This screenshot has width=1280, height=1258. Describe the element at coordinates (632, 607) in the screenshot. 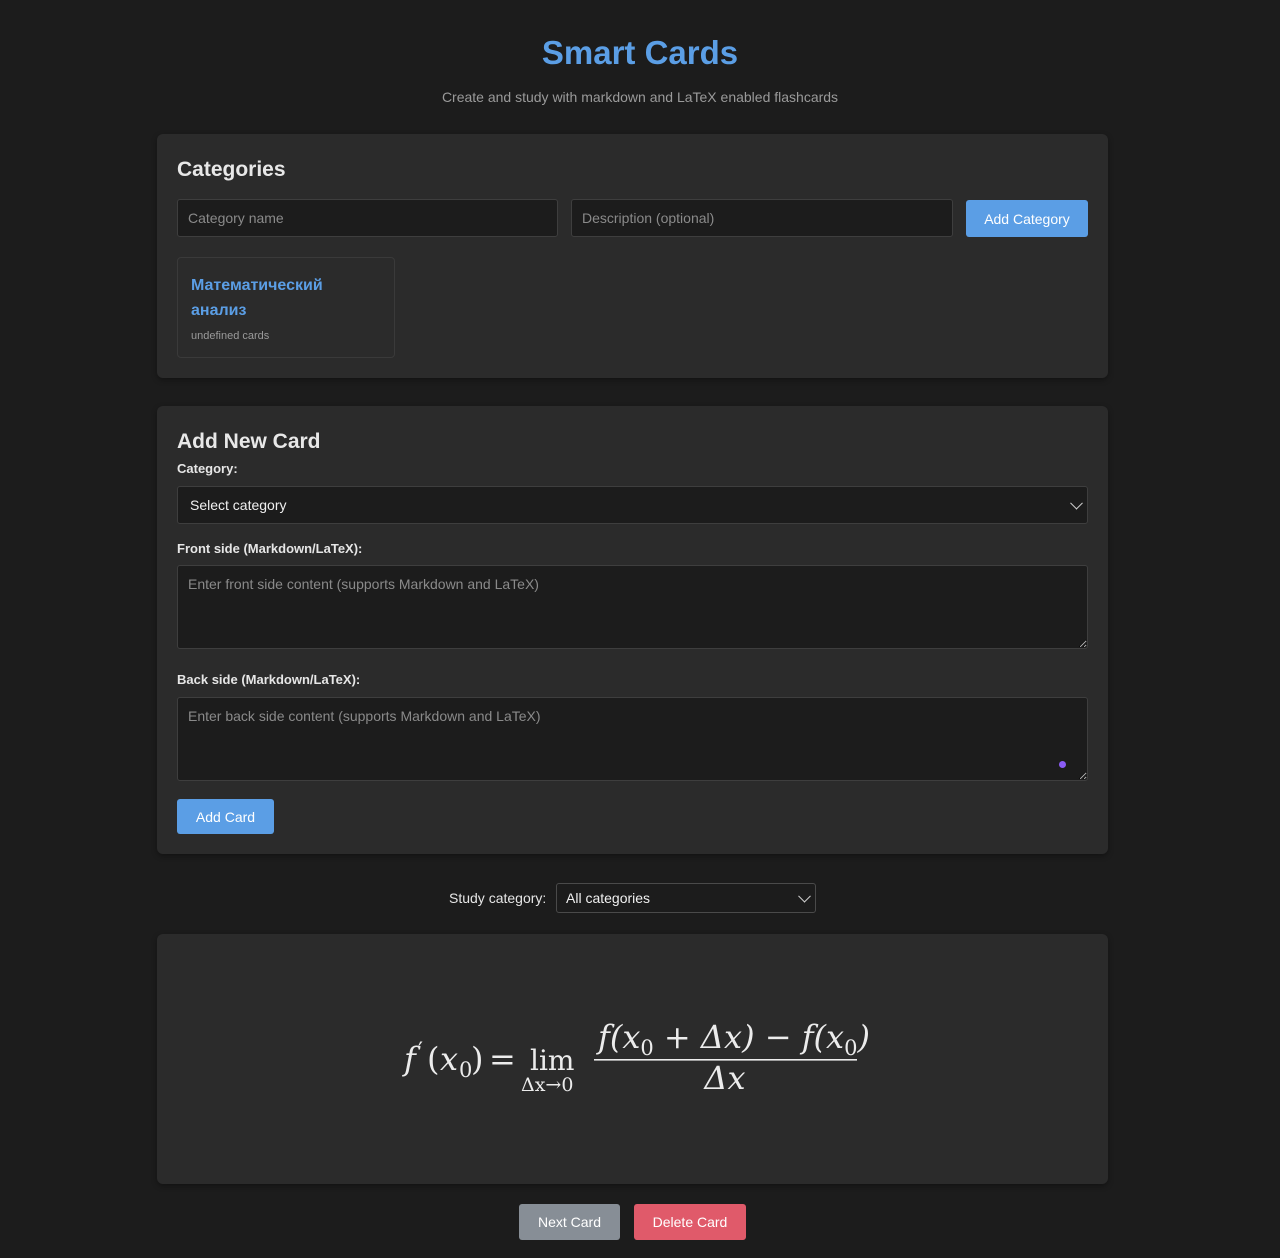

I see `front-side-textarea` at that location.